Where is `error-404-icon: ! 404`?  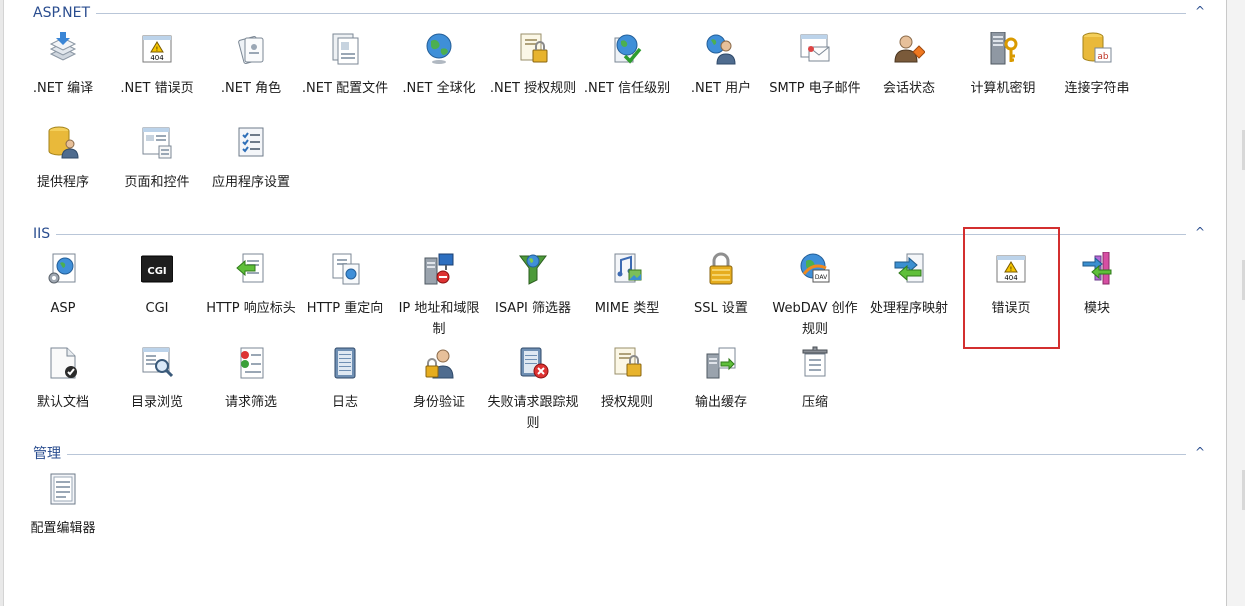
error-404-icon: ! 404 is located at coordinates (157, 49).